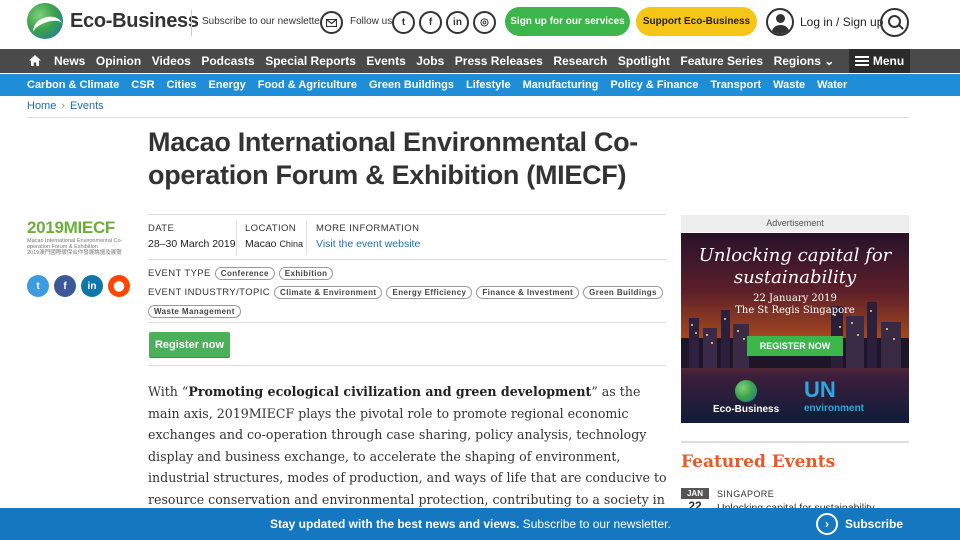  What do you see at coordinates (484, 22) in the screenshot?
I see `instagram-icon: ◎` at bounding box center [484, 22].